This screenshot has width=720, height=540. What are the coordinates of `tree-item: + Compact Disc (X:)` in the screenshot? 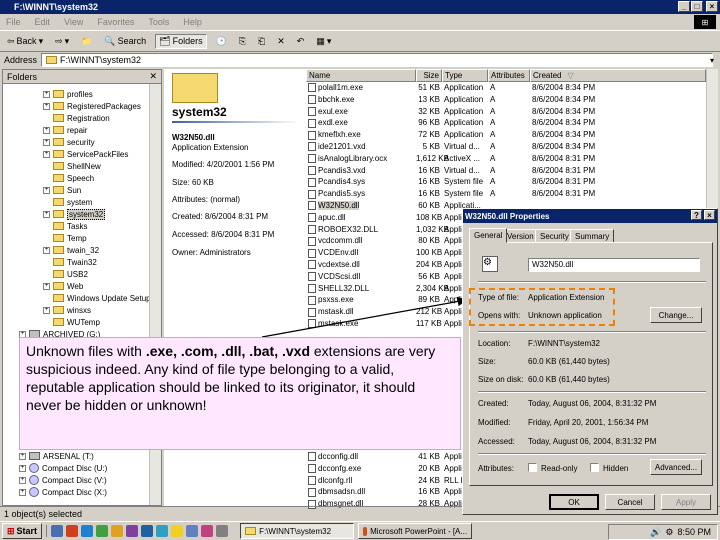 It's located at (63, 492).